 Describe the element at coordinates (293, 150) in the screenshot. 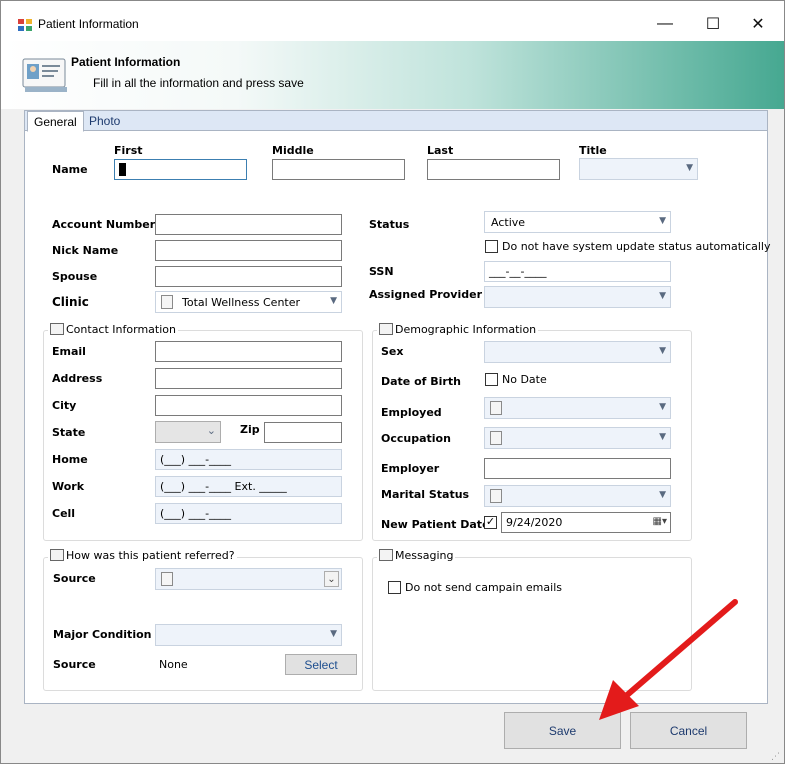

I see `middle-label: Middle` at that location.